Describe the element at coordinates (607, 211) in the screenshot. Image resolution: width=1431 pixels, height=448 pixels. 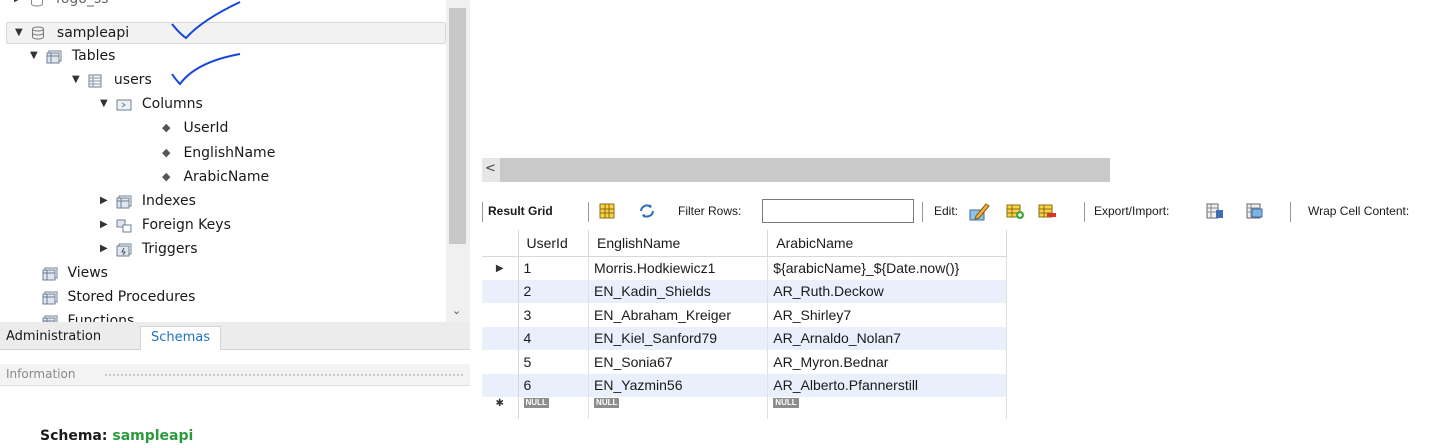
I see `form-editor-icon` at that location.